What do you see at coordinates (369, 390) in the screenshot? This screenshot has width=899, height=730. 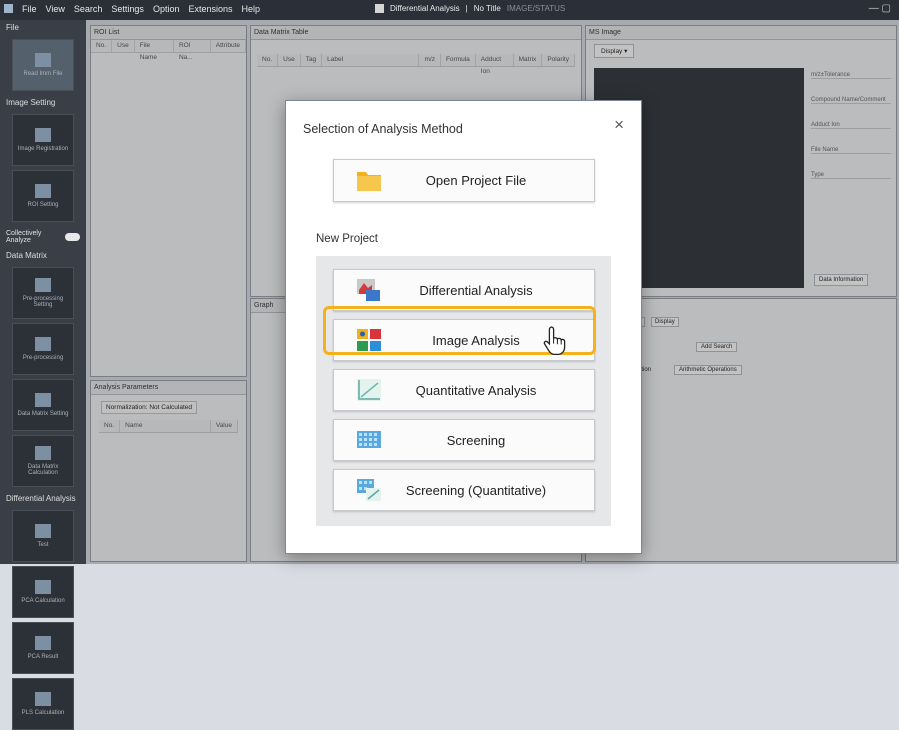 I see `quantitative-analysis-icon` at bounding box center [369, 390].